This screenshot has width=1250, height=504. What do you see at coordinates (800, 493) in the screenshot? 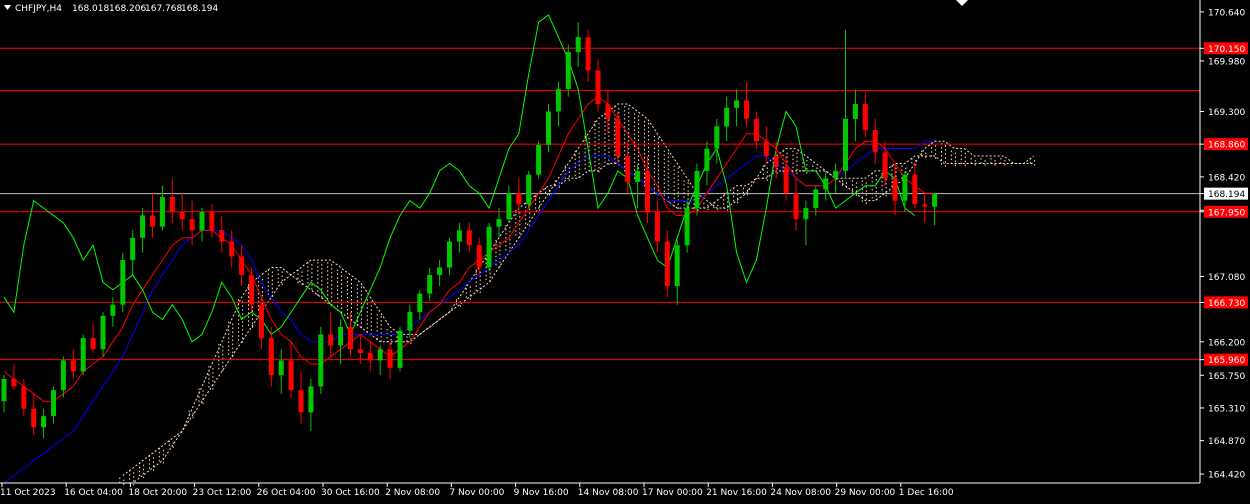
I see `x-tick-label: 24 Nov 08:00` at bounding box center [800, 493].